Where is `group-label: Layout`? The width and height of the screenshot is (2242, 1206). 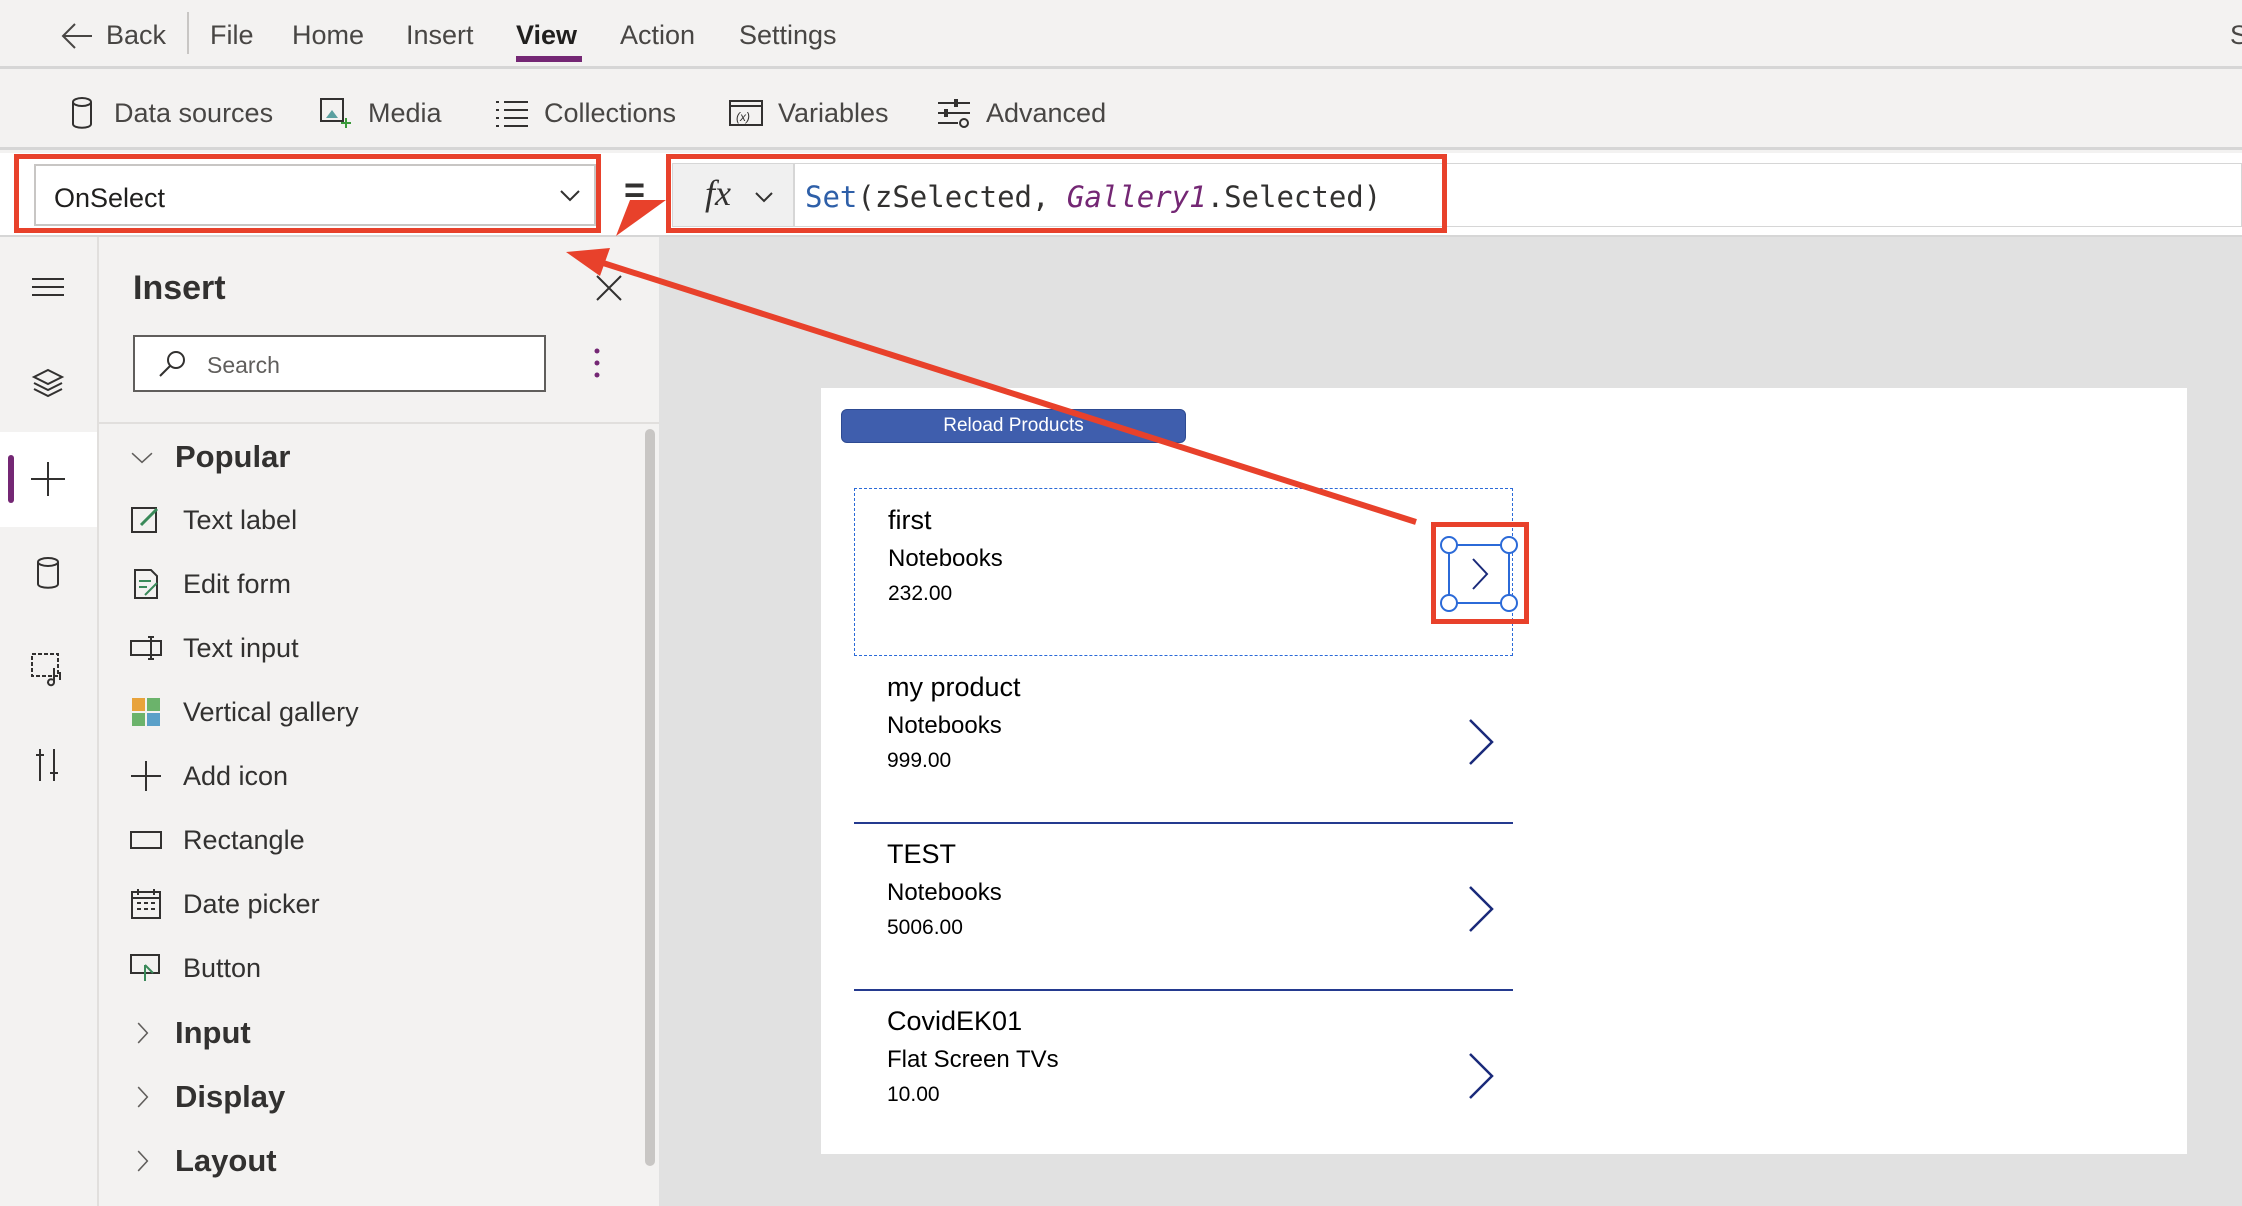 group-label: Layout is located at coordinates (226, 1160).